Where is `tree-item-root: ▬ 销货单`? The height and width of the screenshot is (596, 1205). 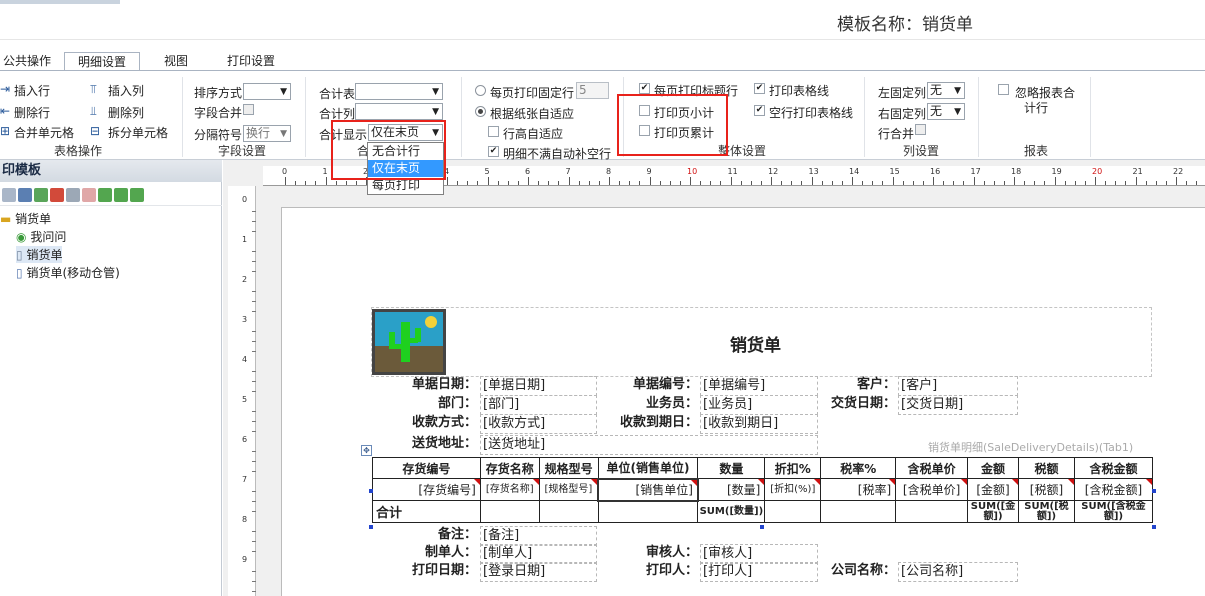 tree-item-root: ▬ 销货单 is located at coordinates (25, 218).